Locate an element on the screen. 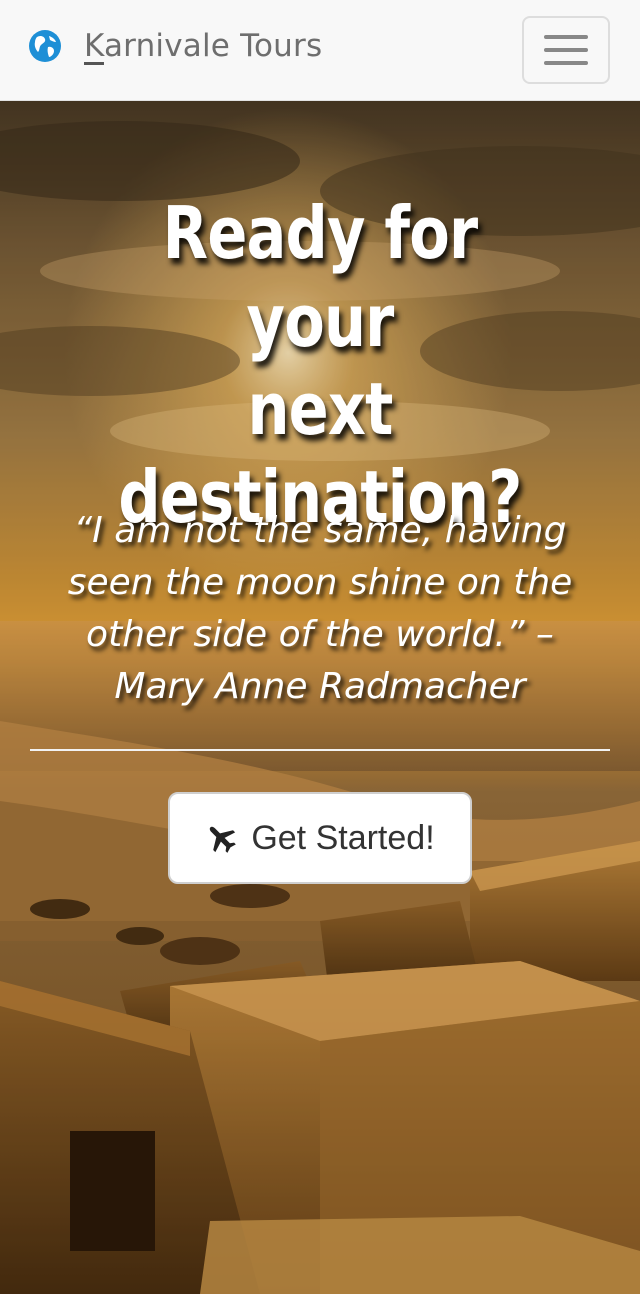  plane-icon is located at coordinates (221, 838).